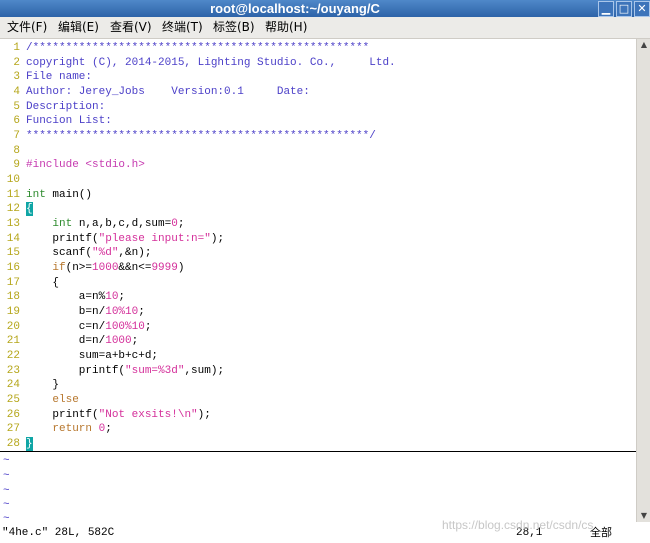 This screenshot has width=650, height=543. What do you see at coordinates (13, 341) in the screenshot?
I see `line-number: 21` at bounding box center [13, 341].